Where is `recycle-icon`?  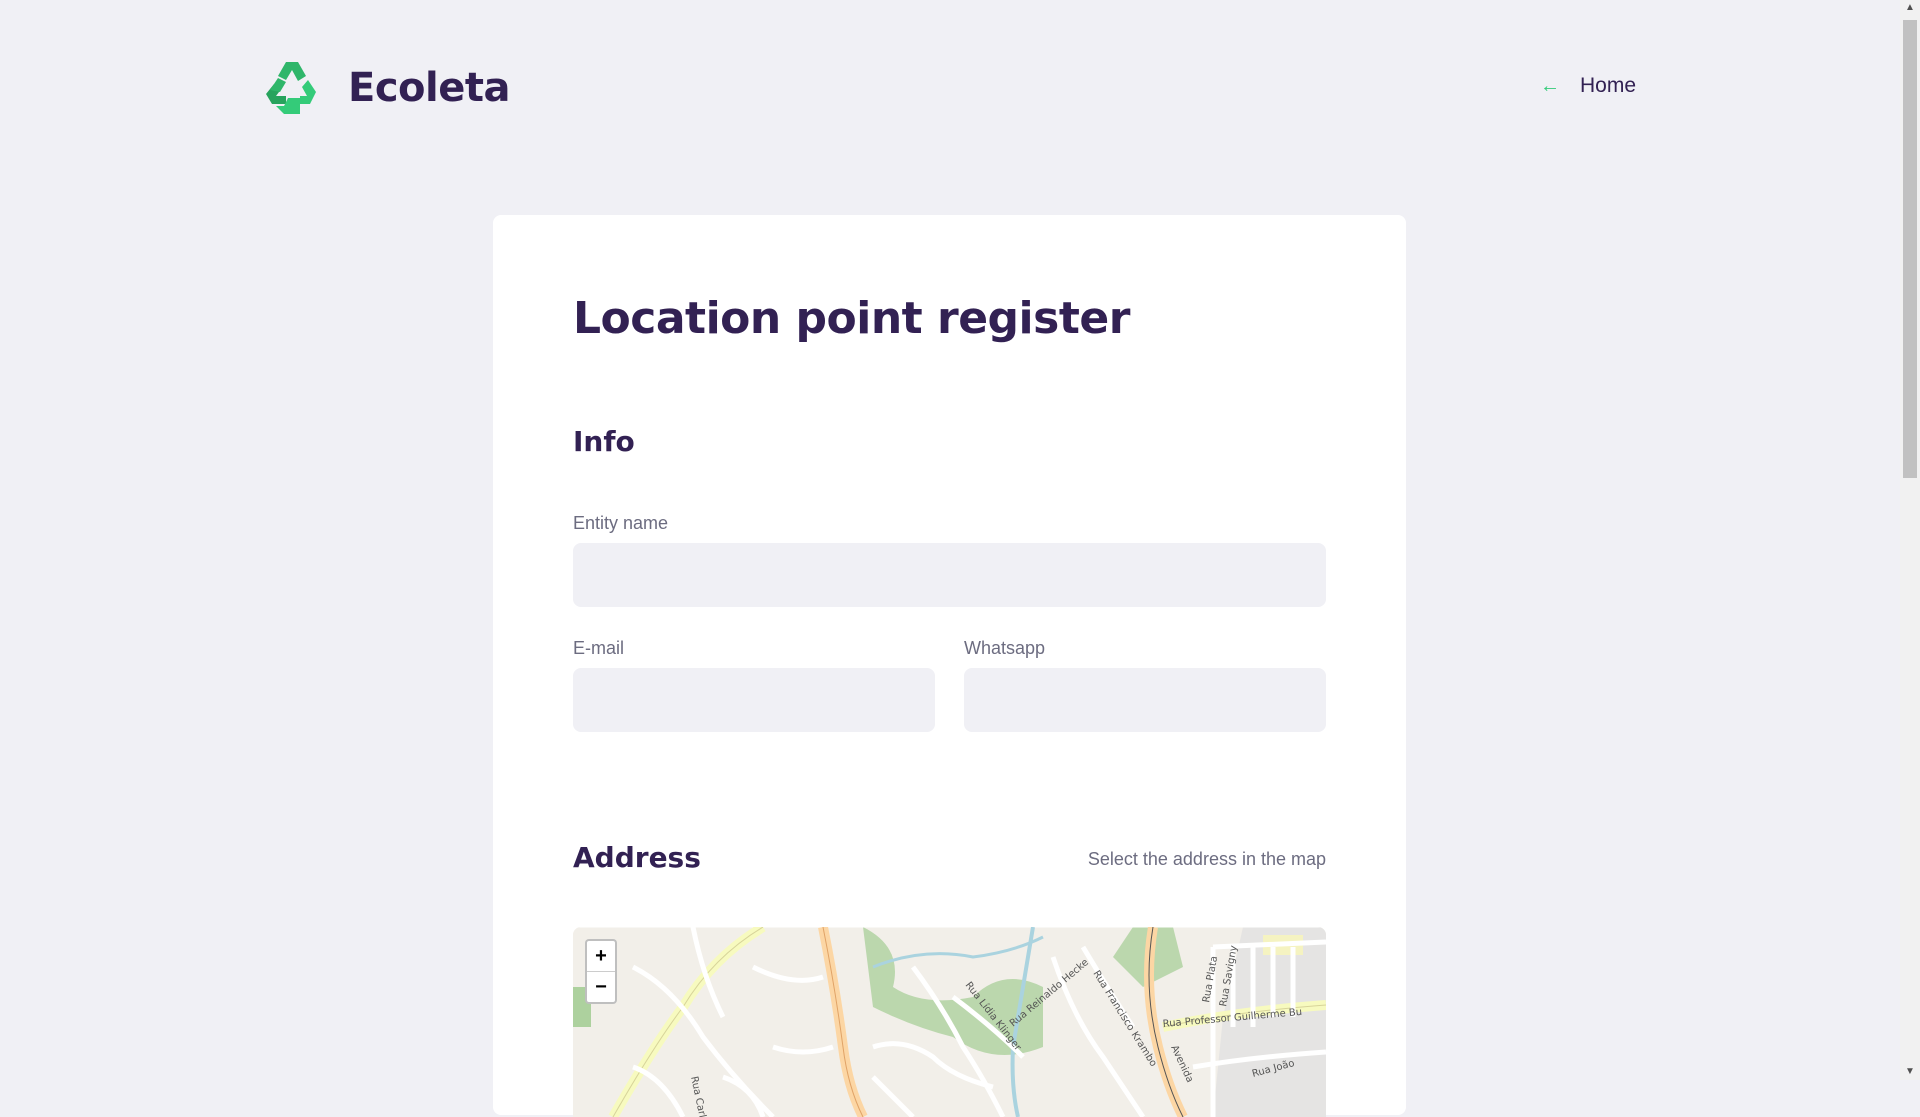
recycle-icon is located at coordinates (291, 88).